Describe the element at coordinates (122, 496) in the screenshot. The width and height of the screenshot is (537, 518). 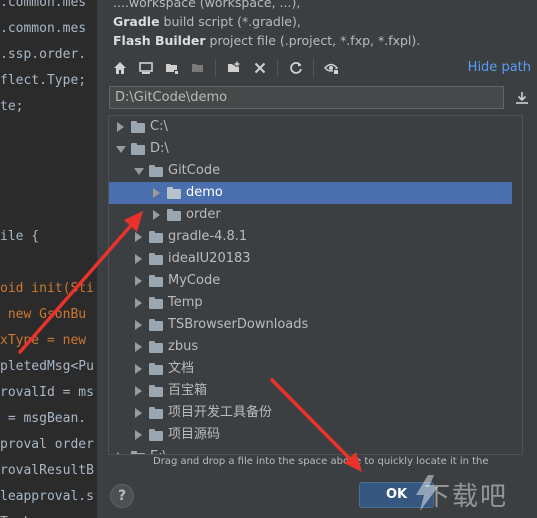
I see `help-button: ?` at that location.